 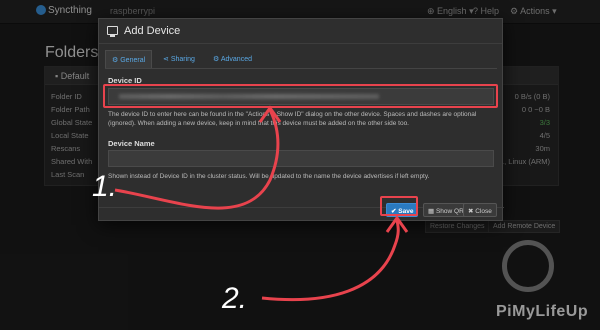 What do you see at coordinates (235, 298) in the screenshot?
I see `step-2-number: 2.` at bounding box center [235, 298].